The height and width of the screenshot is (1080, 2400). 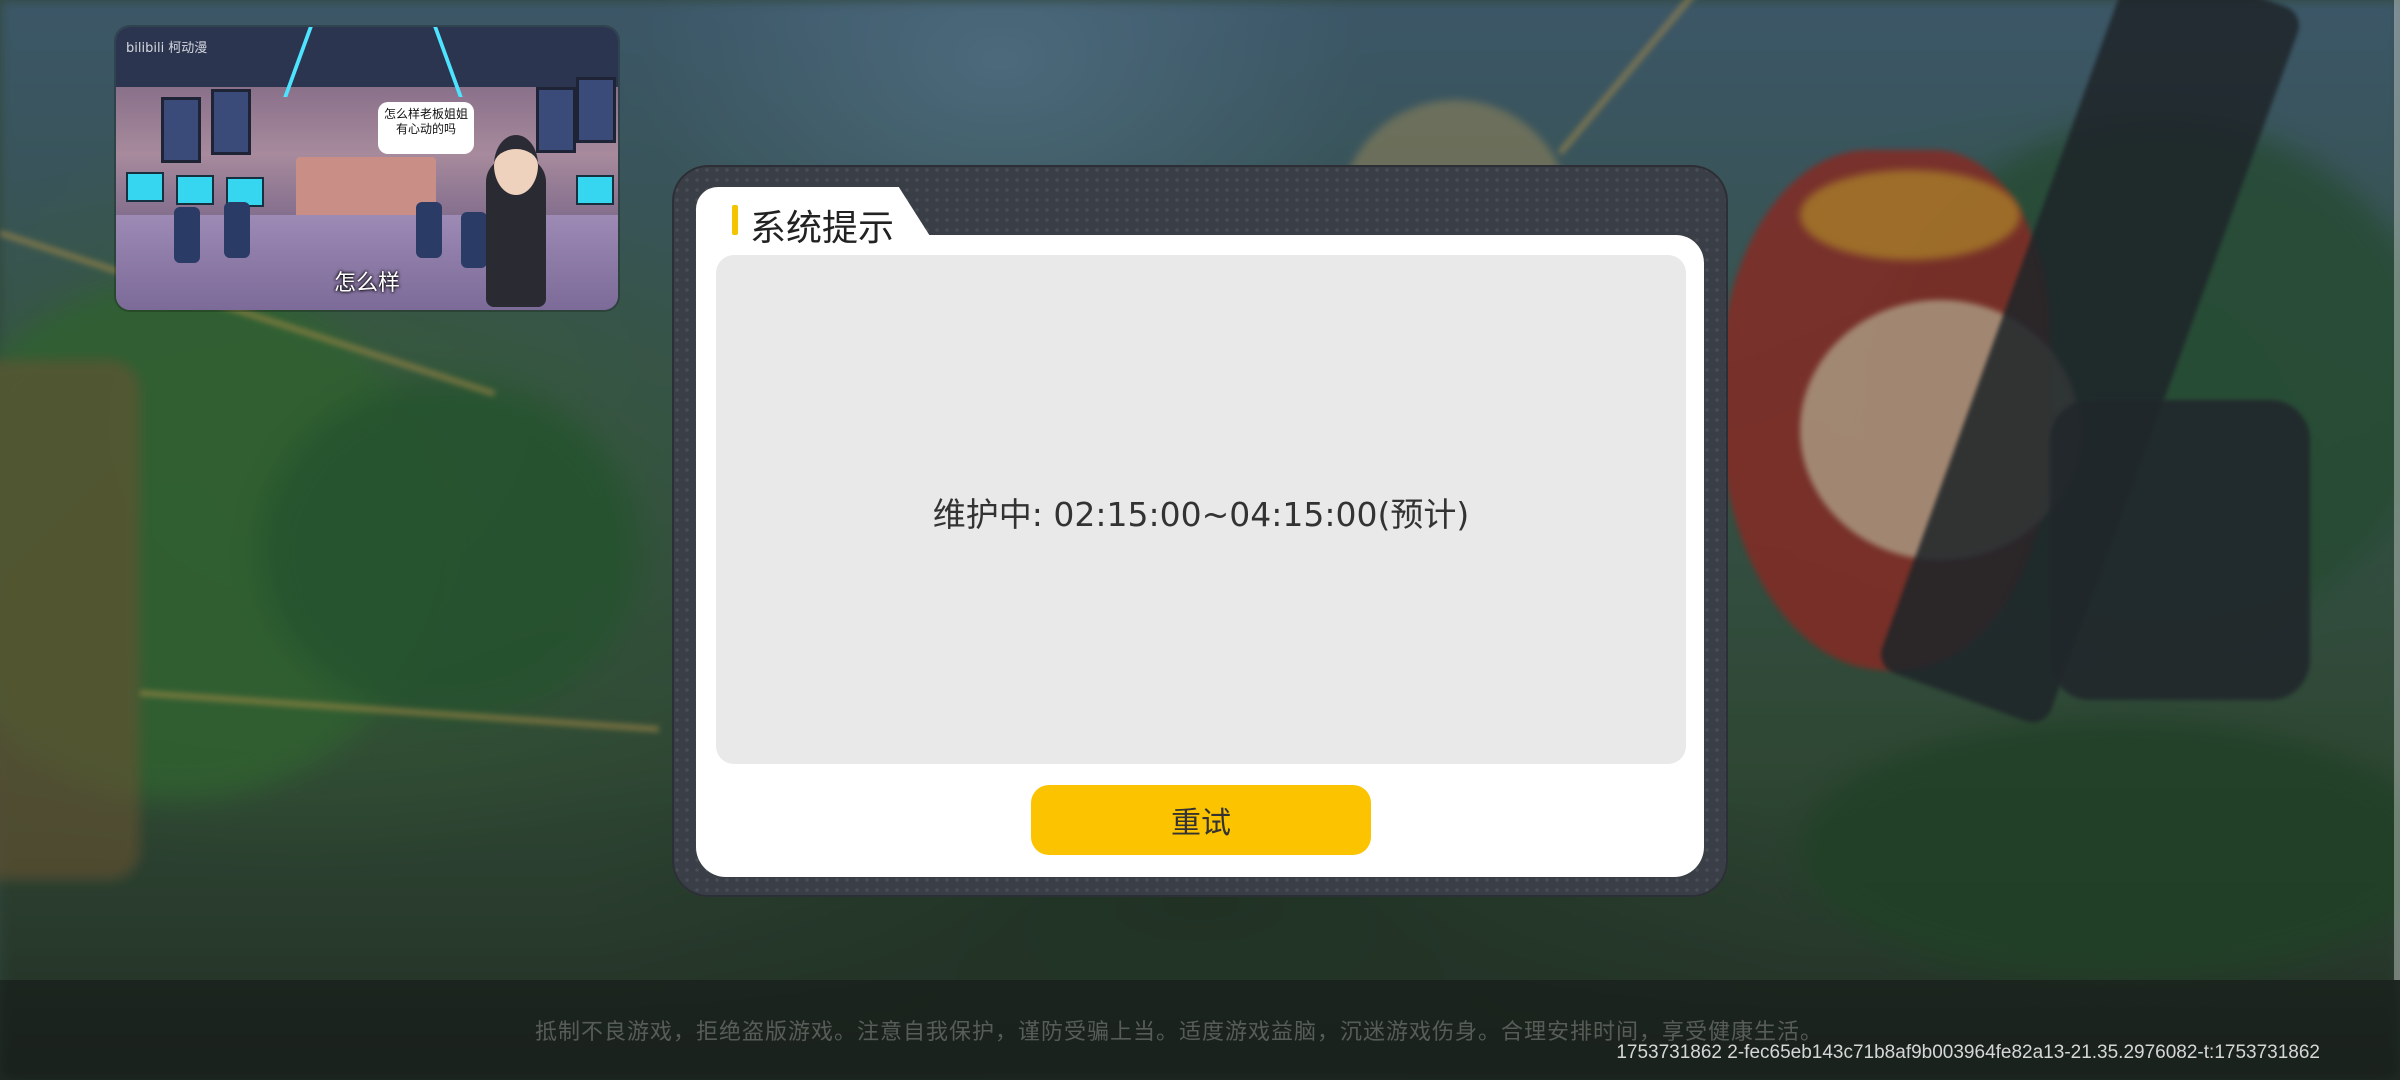 What do you see at coordinates (822, 228) in the screenshot?
I see `dialog-title: 系统提示` at bounding box center [822, 228].